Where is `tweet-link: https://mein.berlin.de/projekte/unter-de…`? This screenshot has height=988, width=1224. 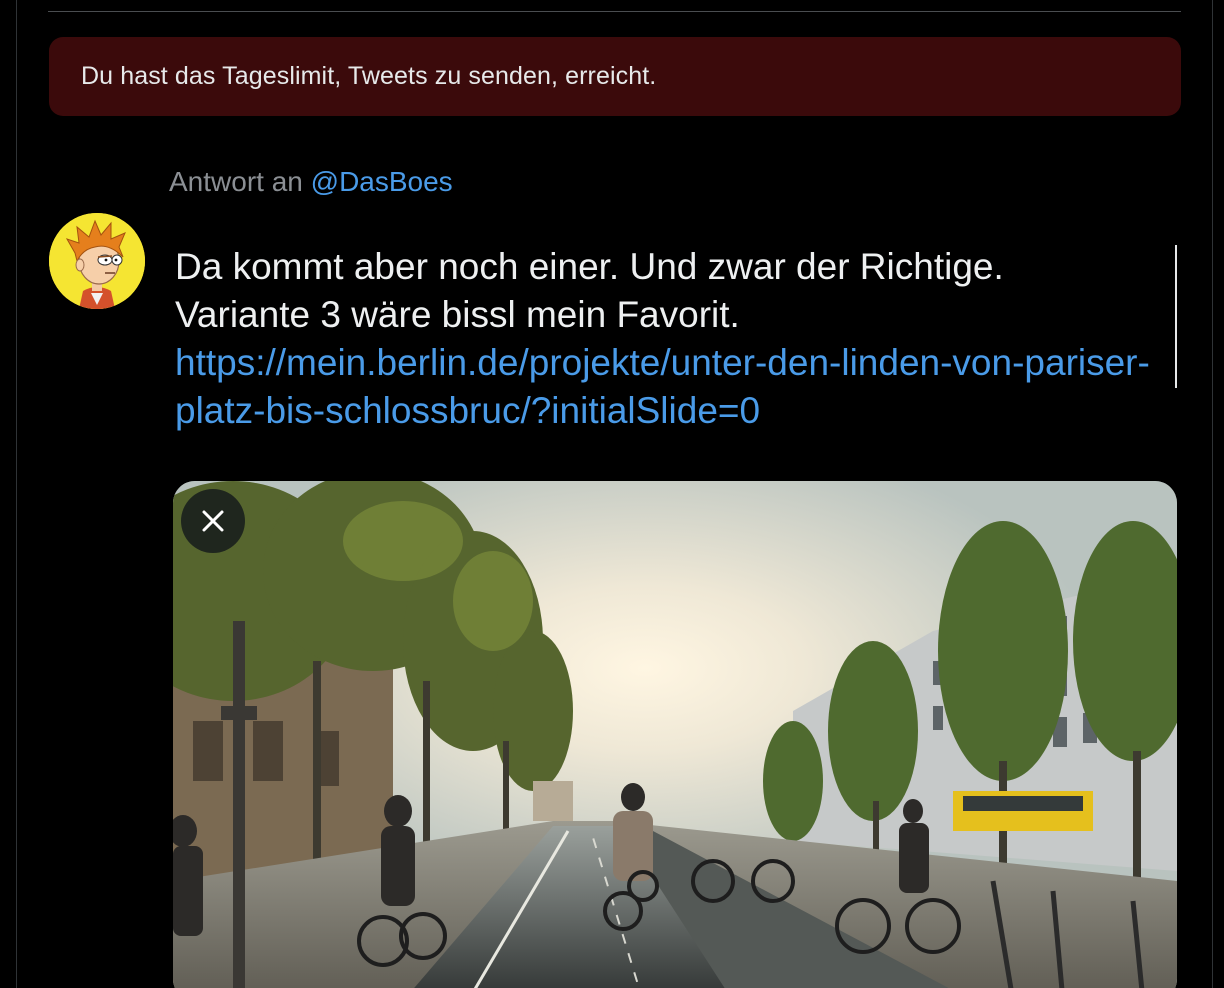
tweet-link: https://mein.berlin.de/projekte/unter-de… is located at coordinates (670, 387).